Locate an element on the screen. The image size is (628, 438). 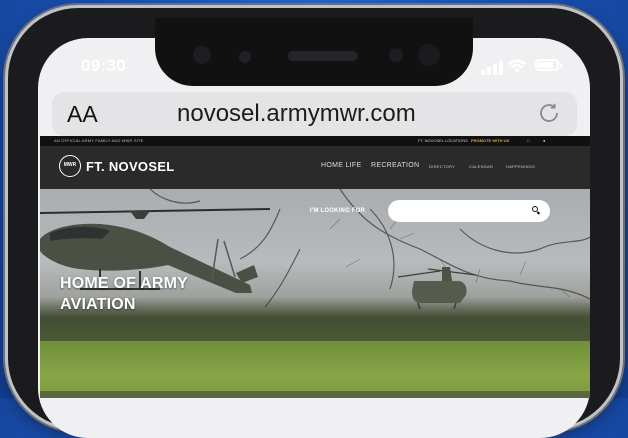
site-search-input is located at coordinates (469, 211).